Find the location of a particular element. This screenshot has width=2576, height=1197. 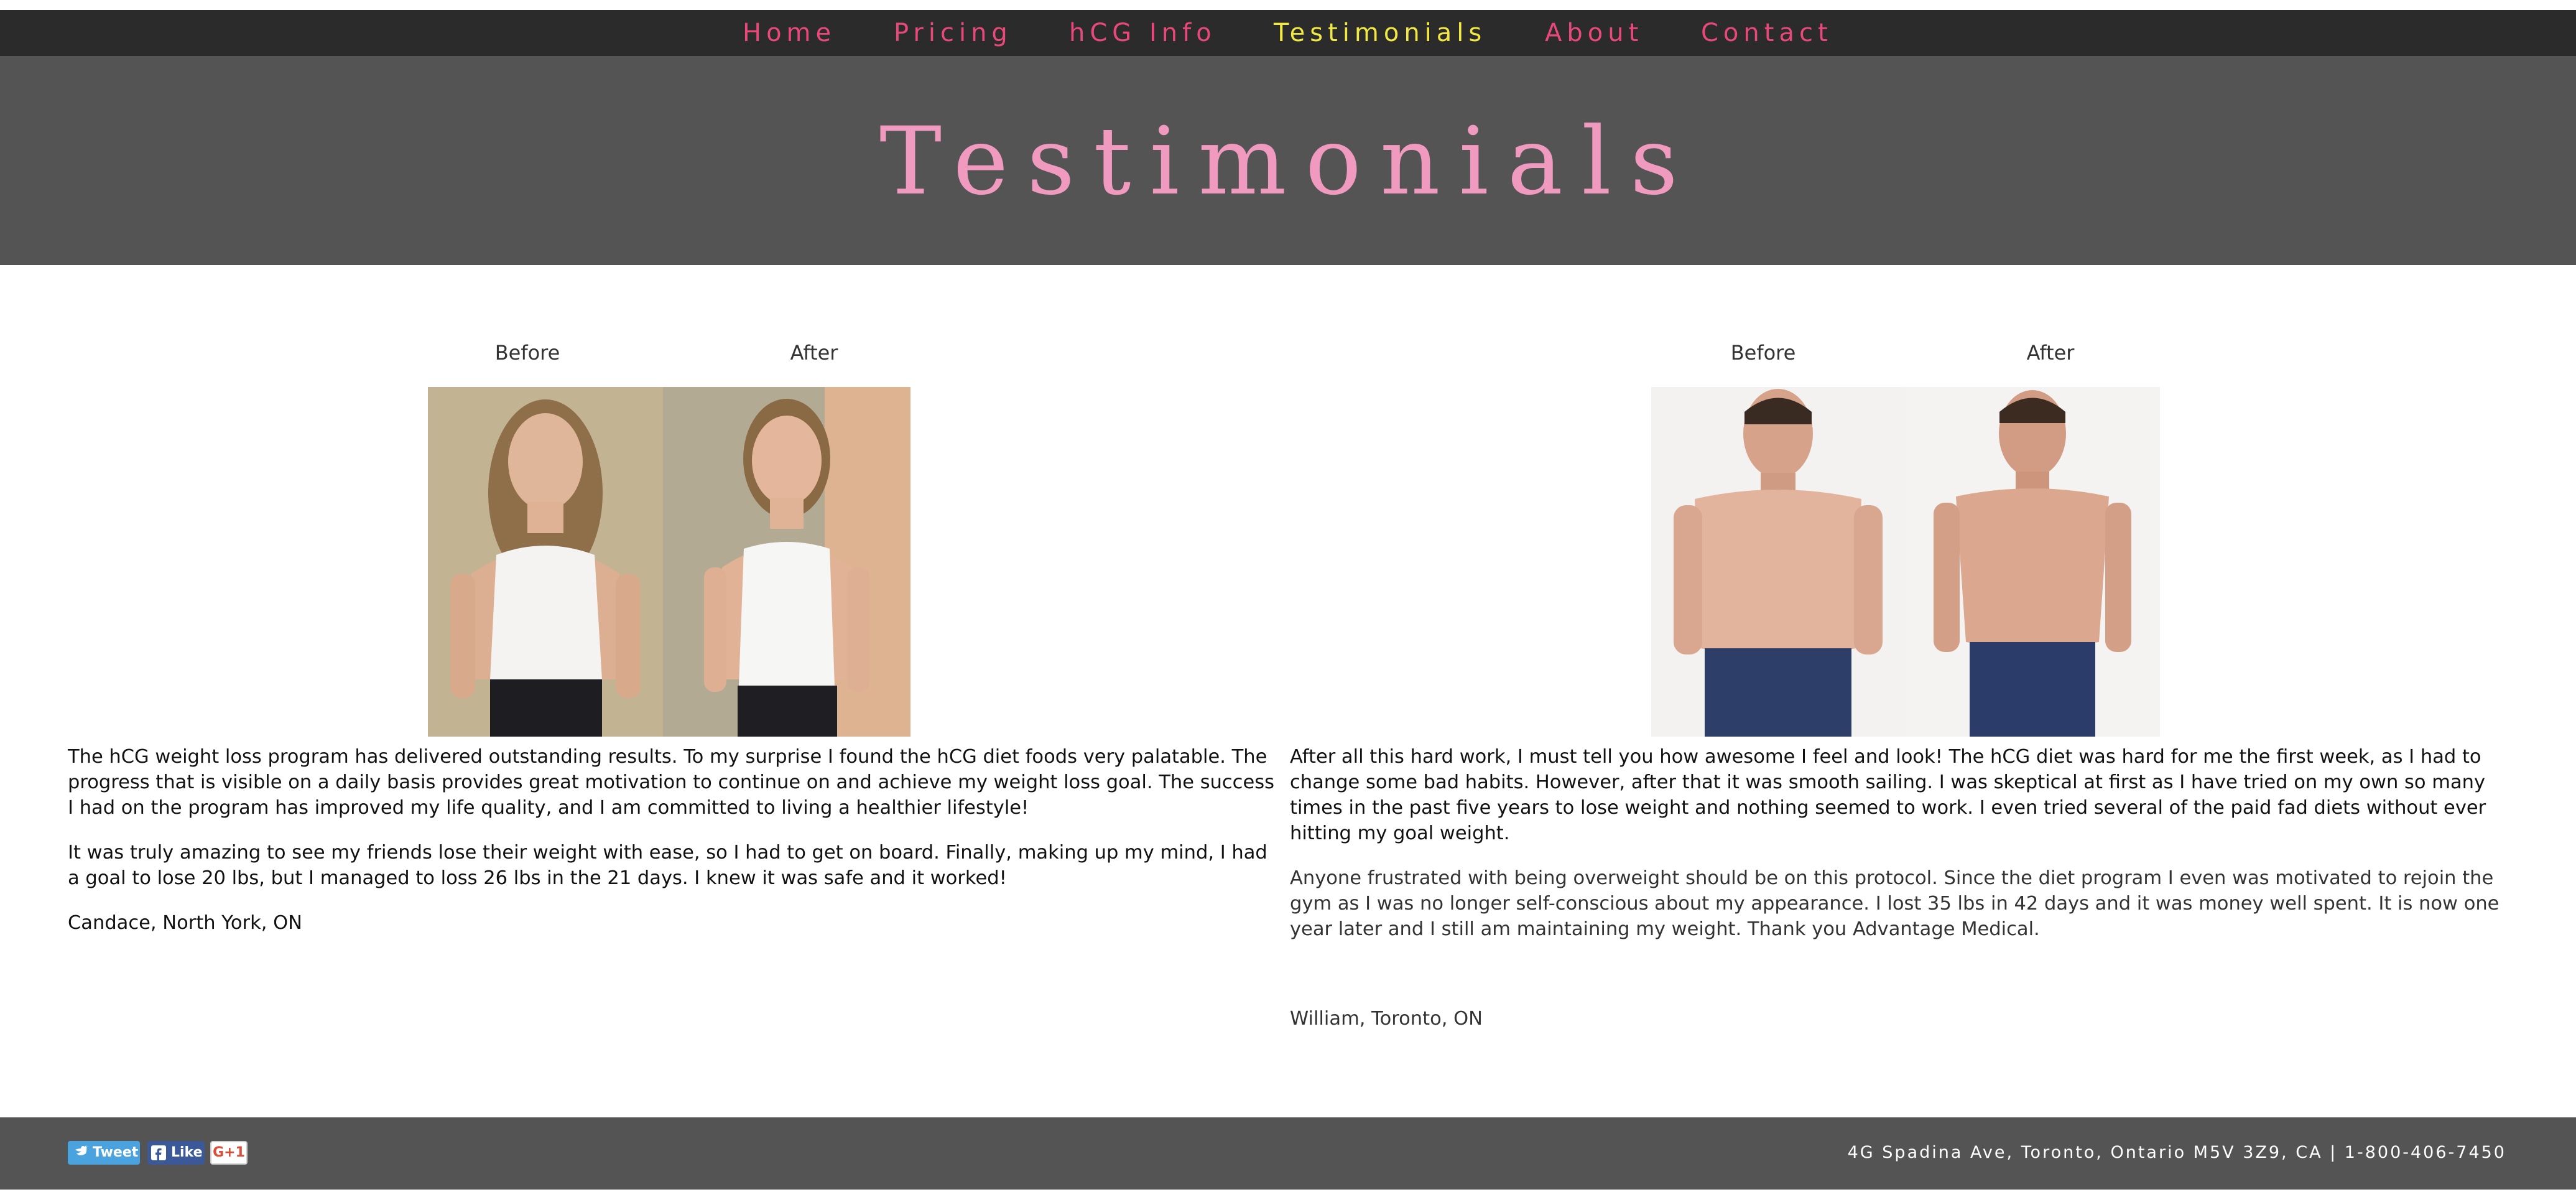

tweet-button: Tweet is located at coordinates (104, 1153).